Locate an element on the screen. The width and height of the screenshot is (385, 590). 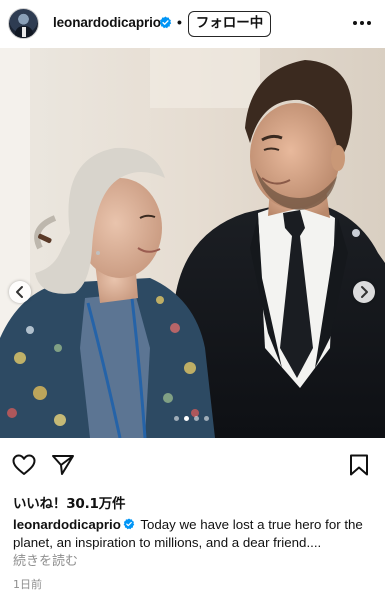
carousel-prev-button is located at coordinates (20, 292).